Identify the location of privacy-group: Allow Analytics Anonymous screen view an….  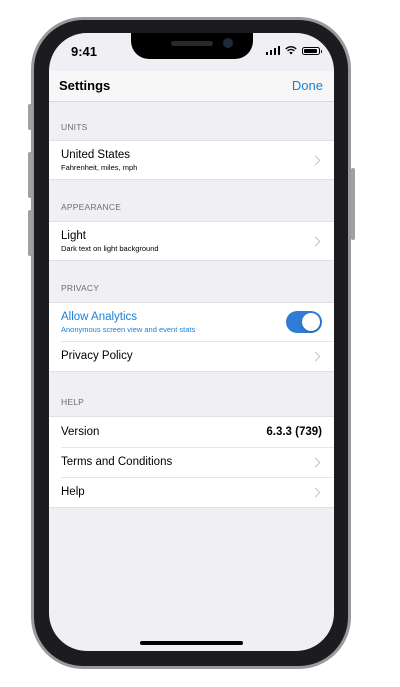
(191, 337).